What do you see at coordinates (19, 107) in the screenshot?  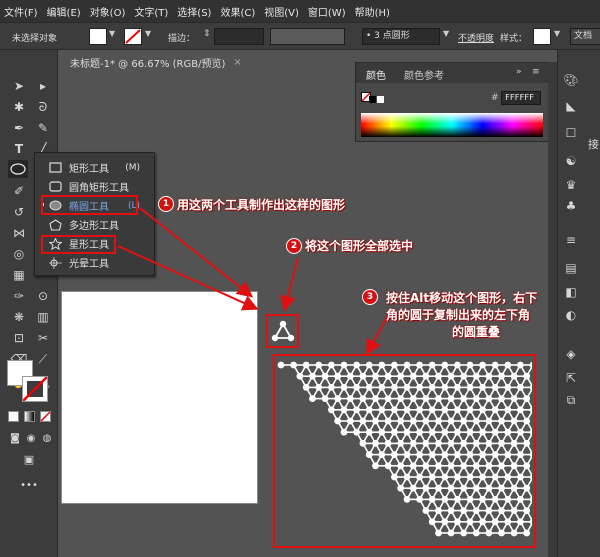 I see `magic-wand-tool-icon: ✱` at bounding box center [19, 107].